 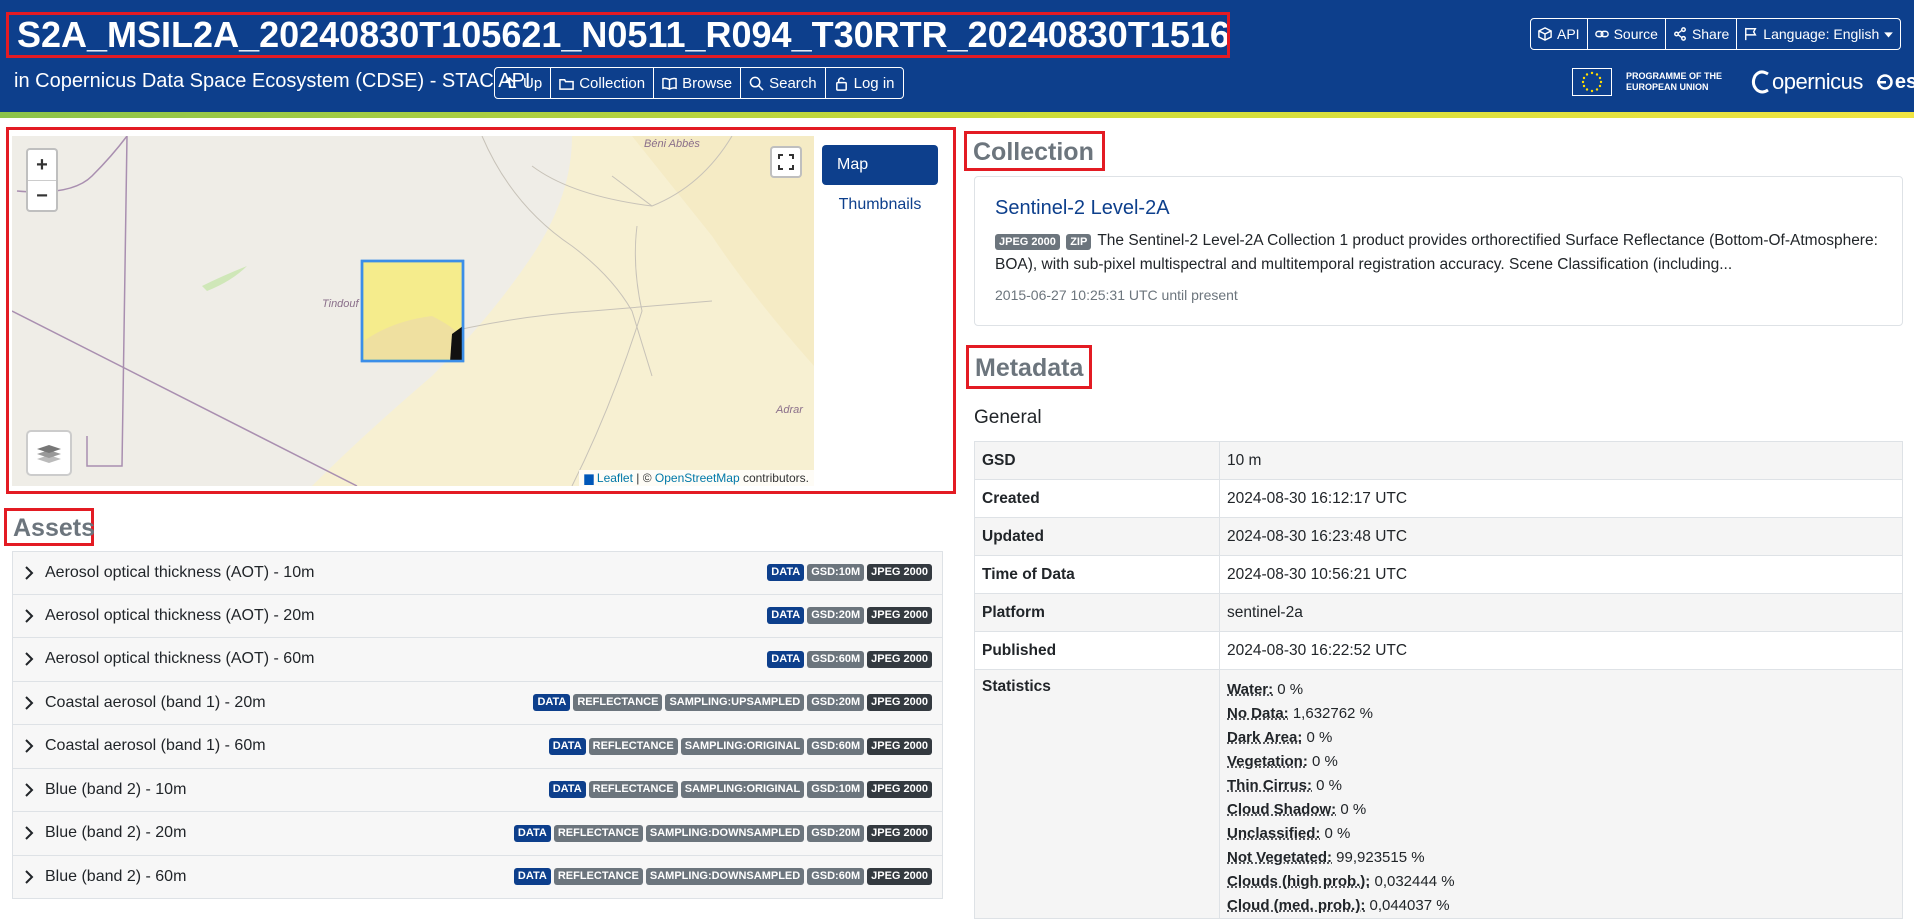 I want to click on collection-button: Collection, so click(x=603, y=83).